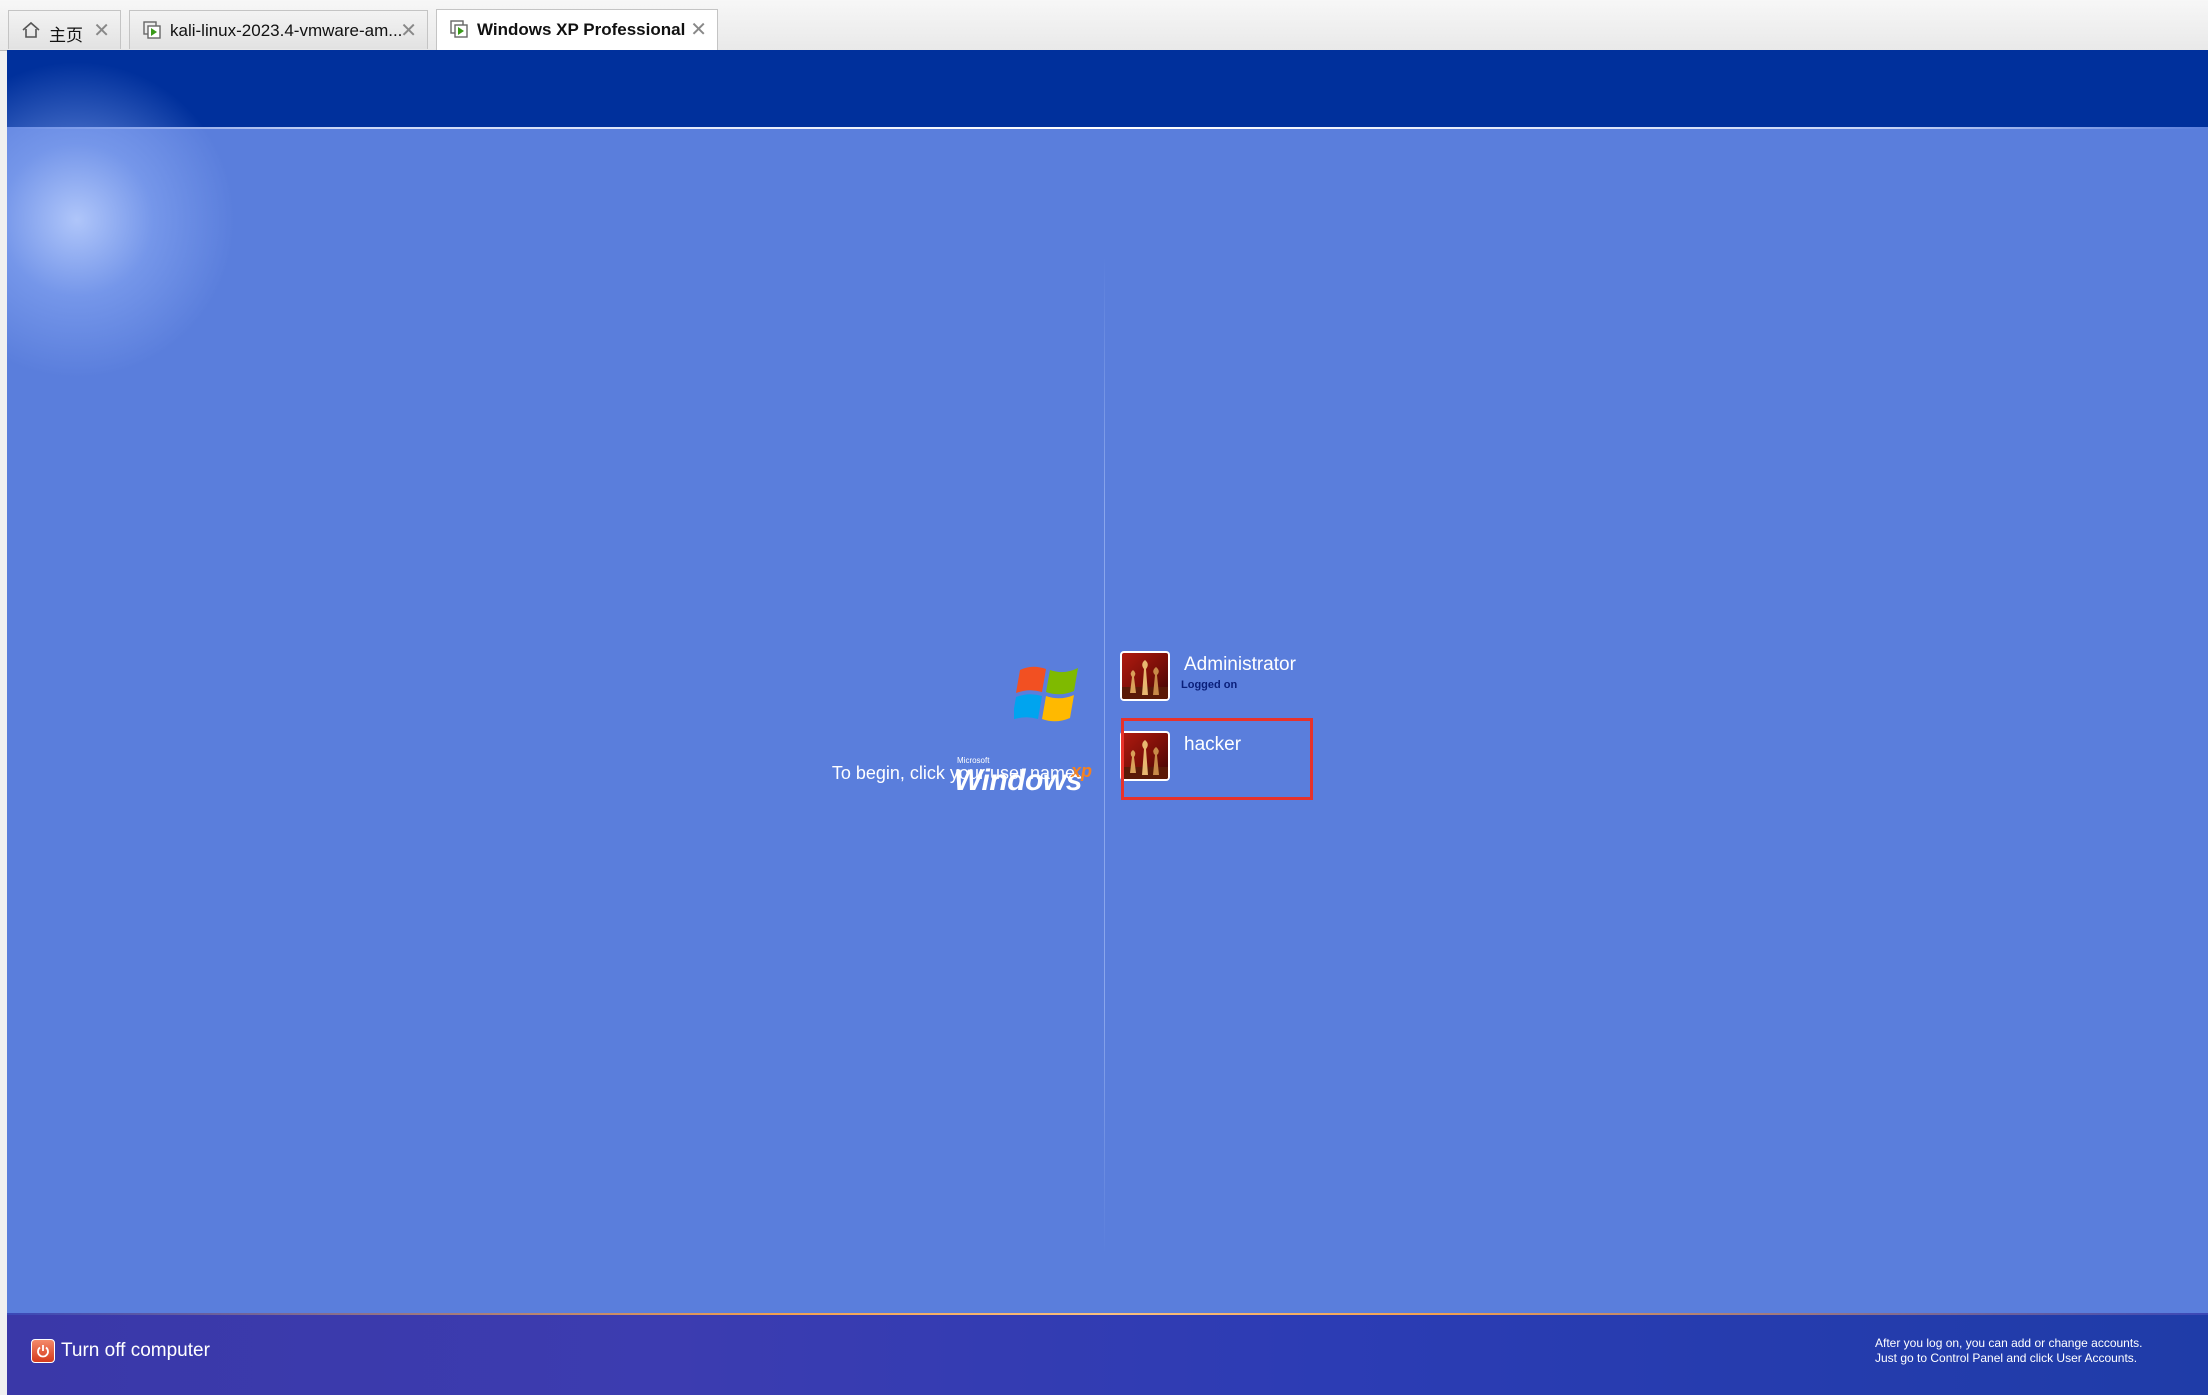  I want to click on top-divider-line, so click(1107, 128).